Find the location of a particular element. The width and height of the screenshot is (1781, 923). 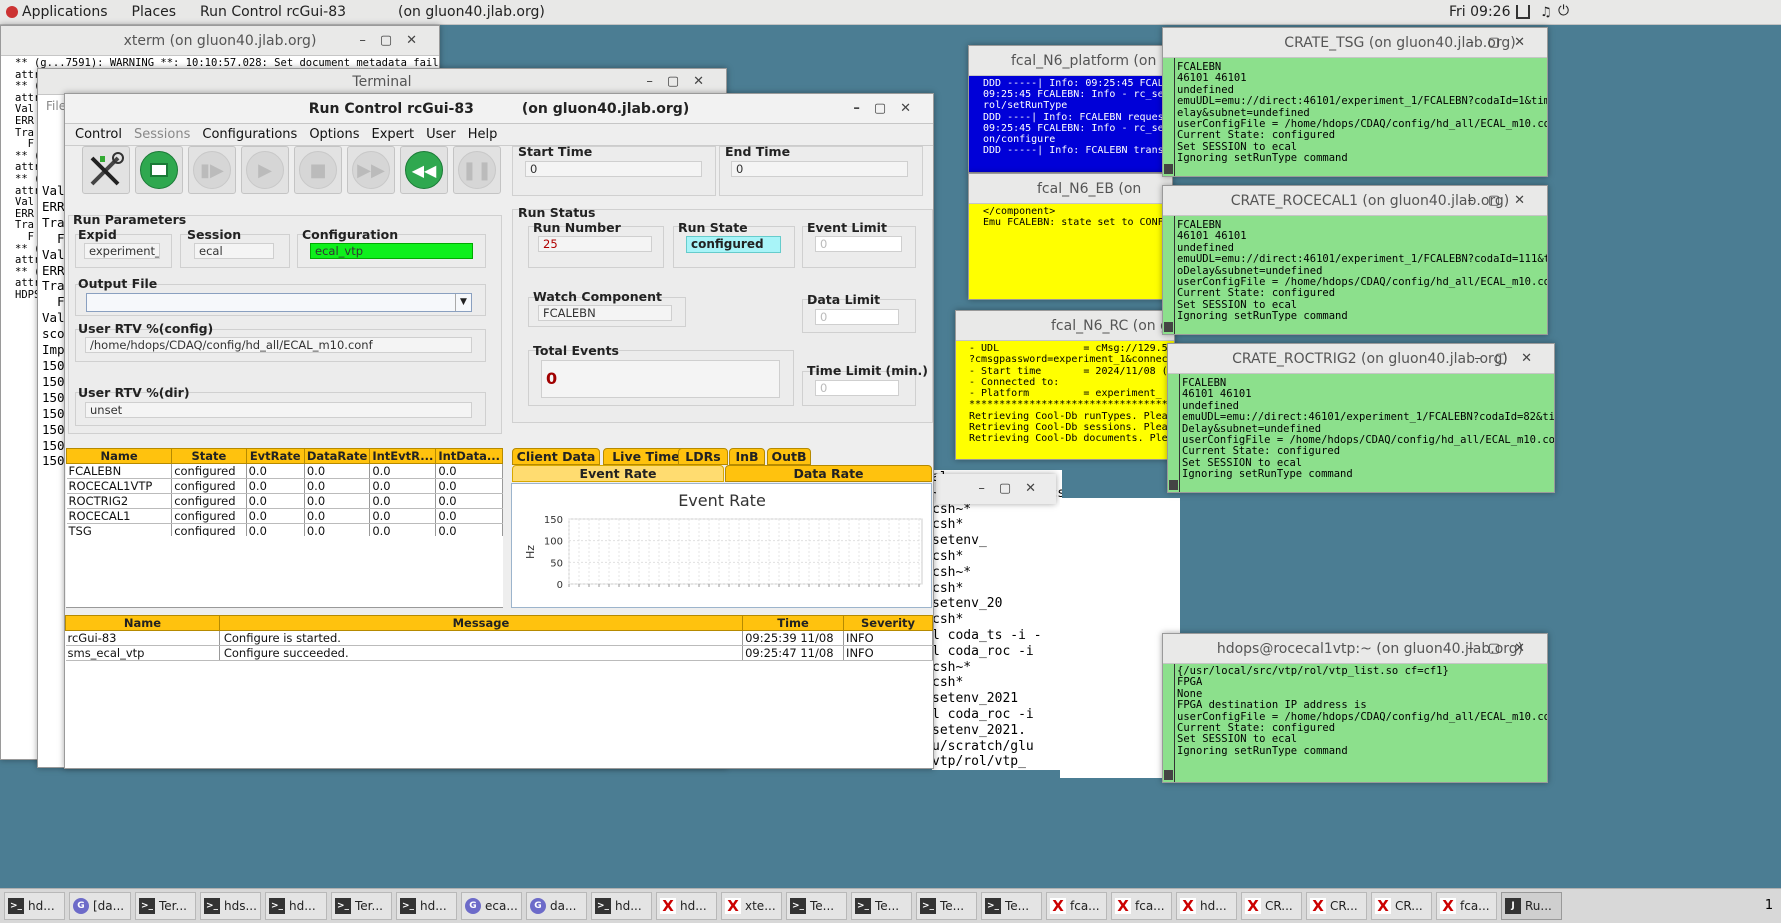

places-menu: Places is located at coordinates (154, 12).